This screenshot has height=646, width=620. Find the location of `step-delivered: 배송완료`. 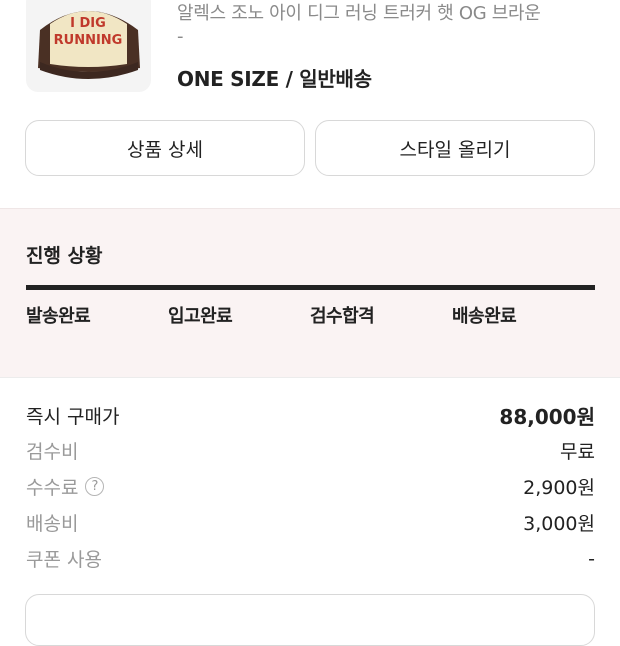

step-delivered: 배송완료 is located at coordinates (484, 316).